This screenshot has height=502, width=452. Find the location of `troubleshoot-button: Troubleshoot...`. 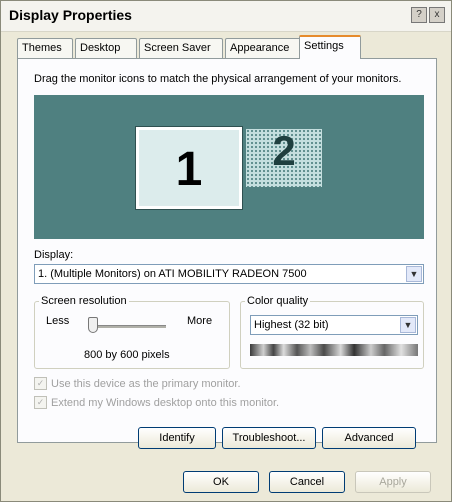

troubleshoot-button: Troubleshoot... is located at coordinates (269, 438).